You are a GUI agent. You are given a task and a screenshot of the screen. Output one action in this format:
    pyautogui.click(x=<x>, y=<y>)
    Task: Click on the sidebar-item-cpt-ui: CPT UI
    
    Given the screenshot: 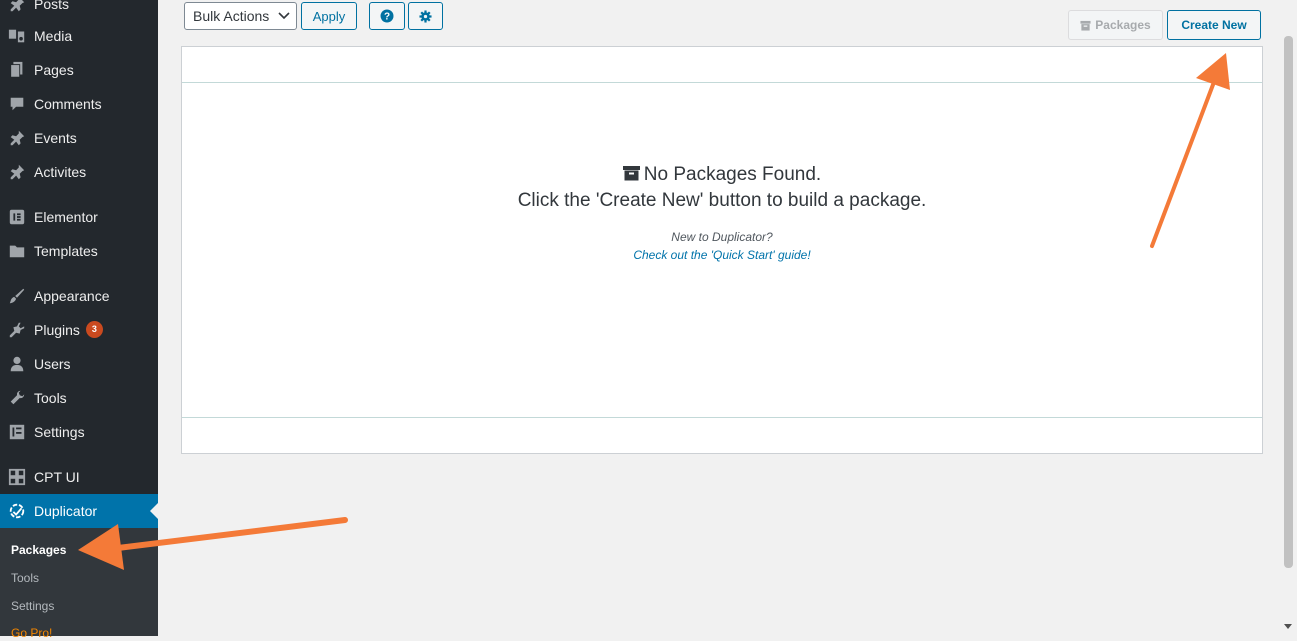 What is the action you would take?
    pyautogui.click(x=79, y=477)
    